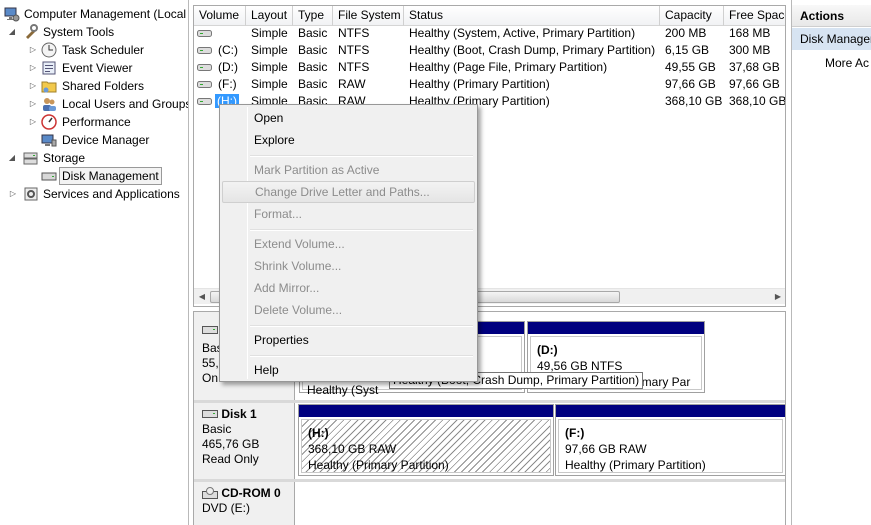 This screenshot has height=525, width=871. What do you see at coordinates (368, 16) in the screenshot?
I see `col-header-file-system: File System` at bounding box center [368, 16].